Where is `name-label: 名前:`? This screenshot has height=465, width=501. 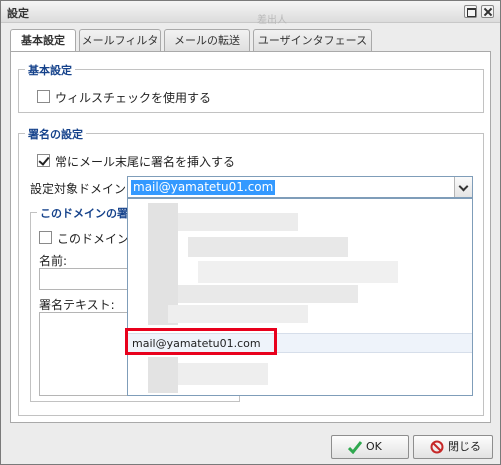 name-label: 名前: is located at coordinates (53, 261).